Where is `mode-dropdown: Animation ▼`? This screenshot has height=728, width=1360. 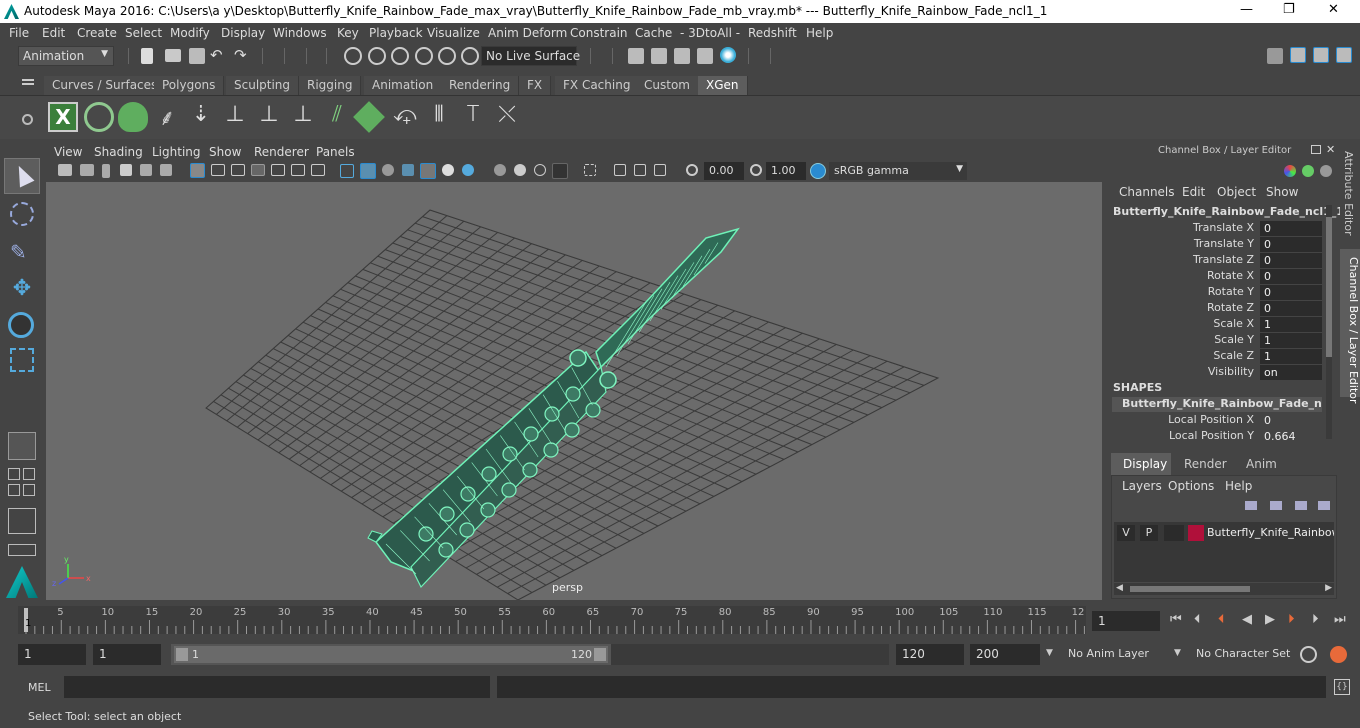
mode-dropdown: Animation ▼ is located at coordinates (66, 56).